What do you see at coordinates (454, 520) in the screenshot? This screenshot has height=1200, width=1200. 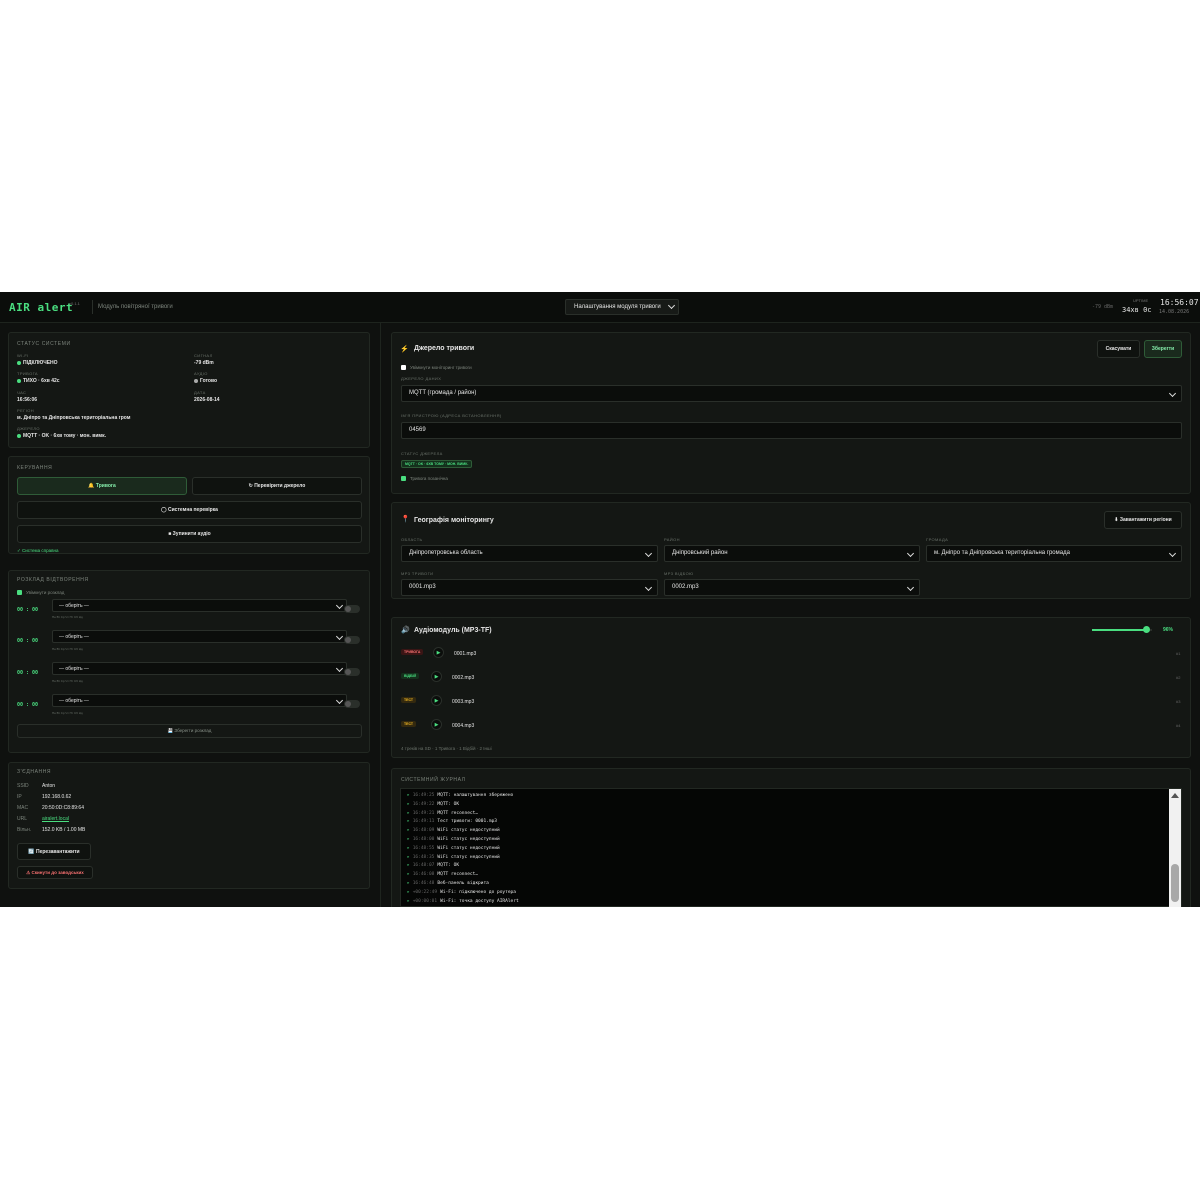 I see `geo-title: Географія моніторингу` at bounding box center [454, 520].